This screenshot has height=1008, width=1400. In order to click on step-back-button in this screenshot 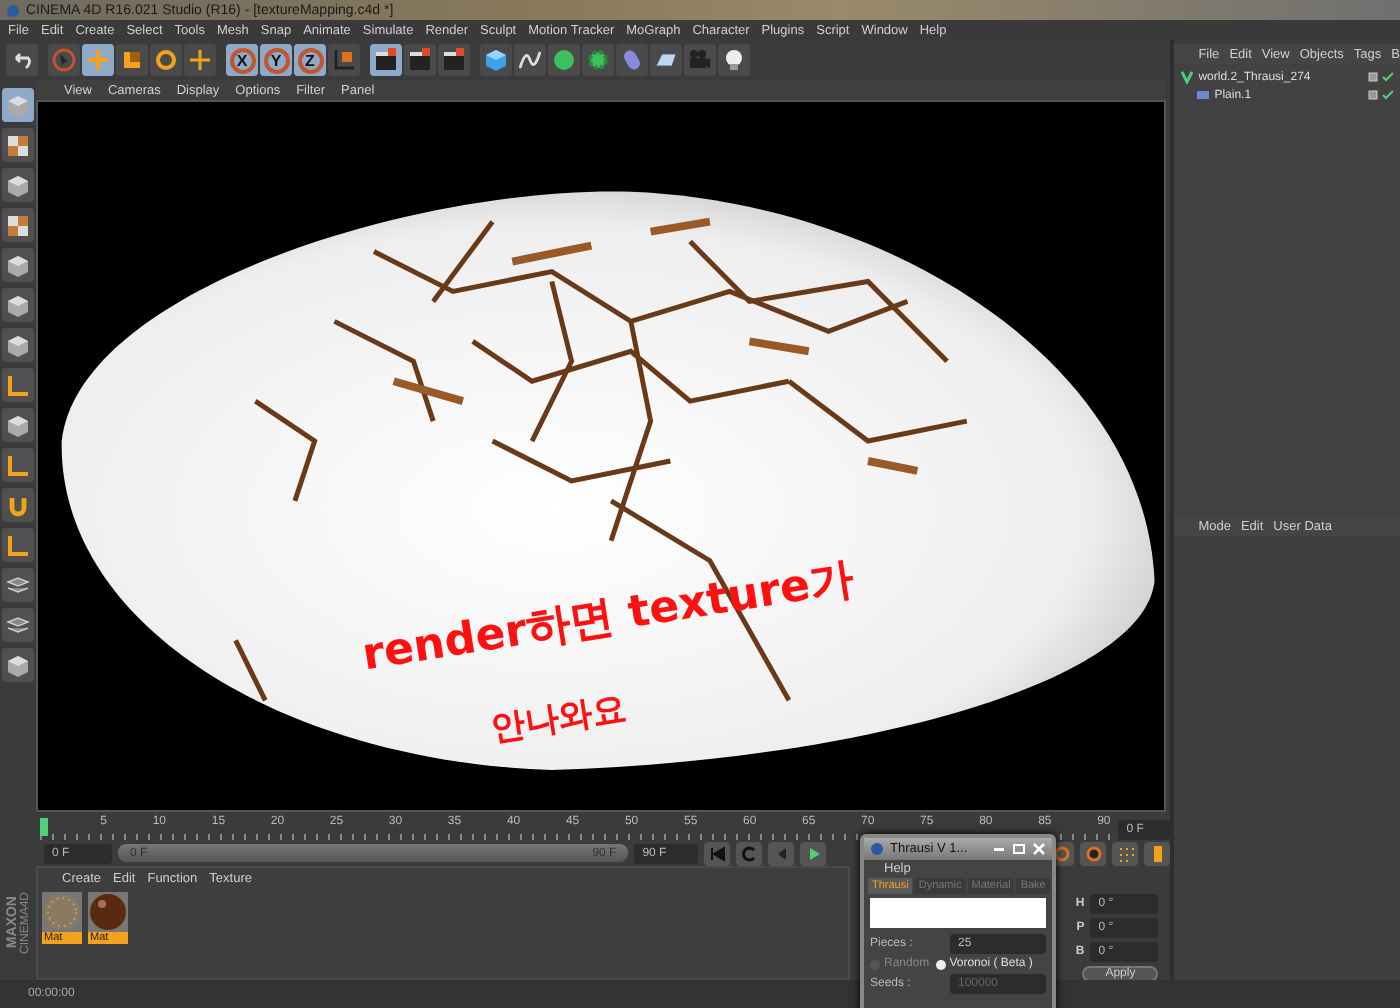, I will do `click(749, 853)`.